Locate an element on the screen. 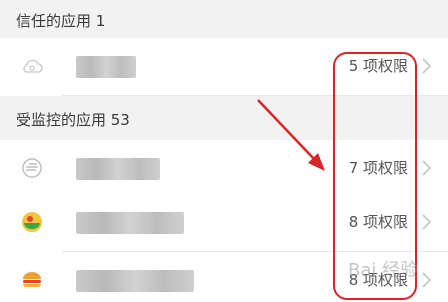 This screenshot has width=448, height=302. cloud-icon is located at coordinates (33, 66).